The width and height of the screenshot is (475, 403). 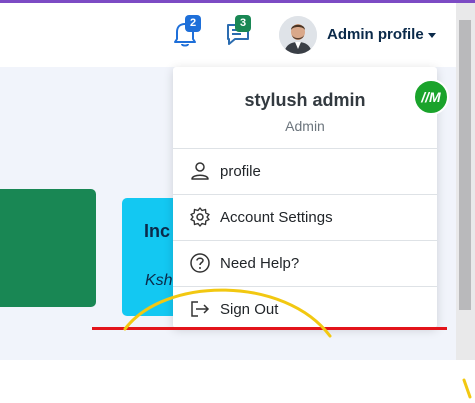 I want to click on messages-button: 3, so click(x=239, y=31).